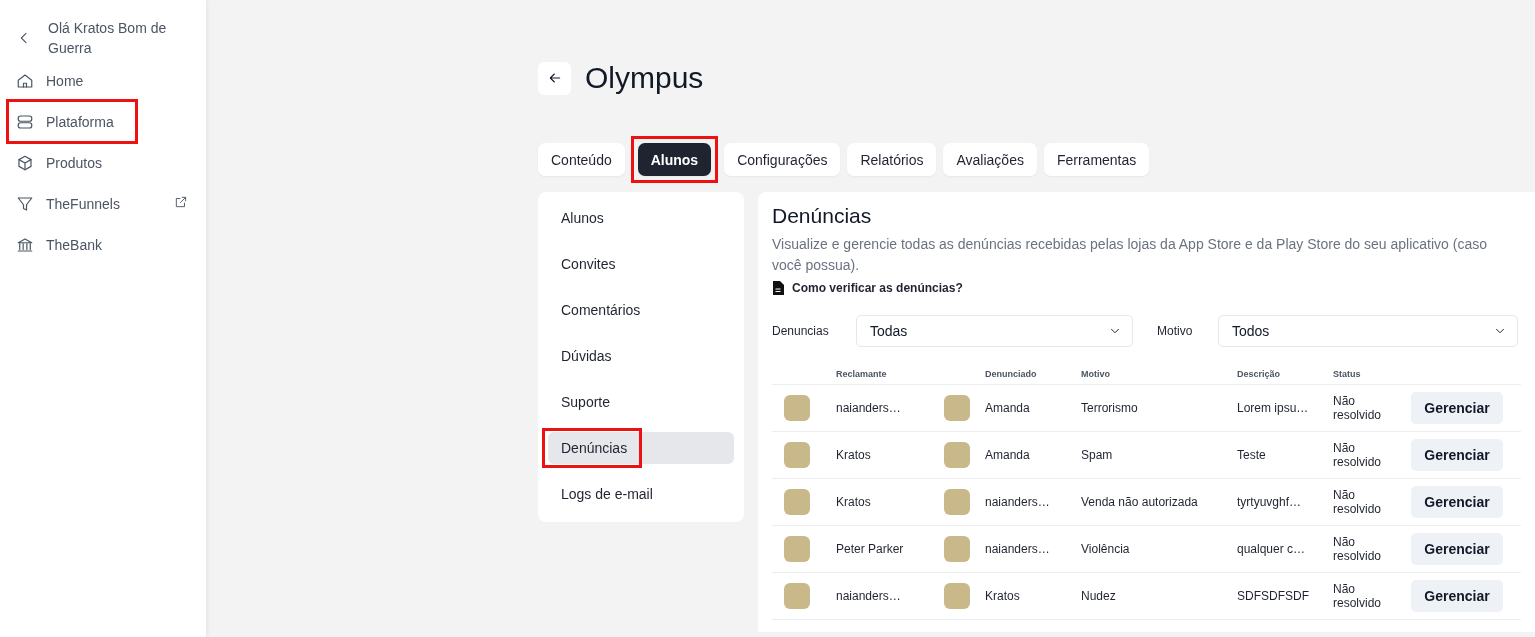 The width and height of the screenshot is (1535, 637). What do you see at coordinates (641, 402) in the screenshot?
I see `subnav-item: Suporte` at bounding box center [641, 402].